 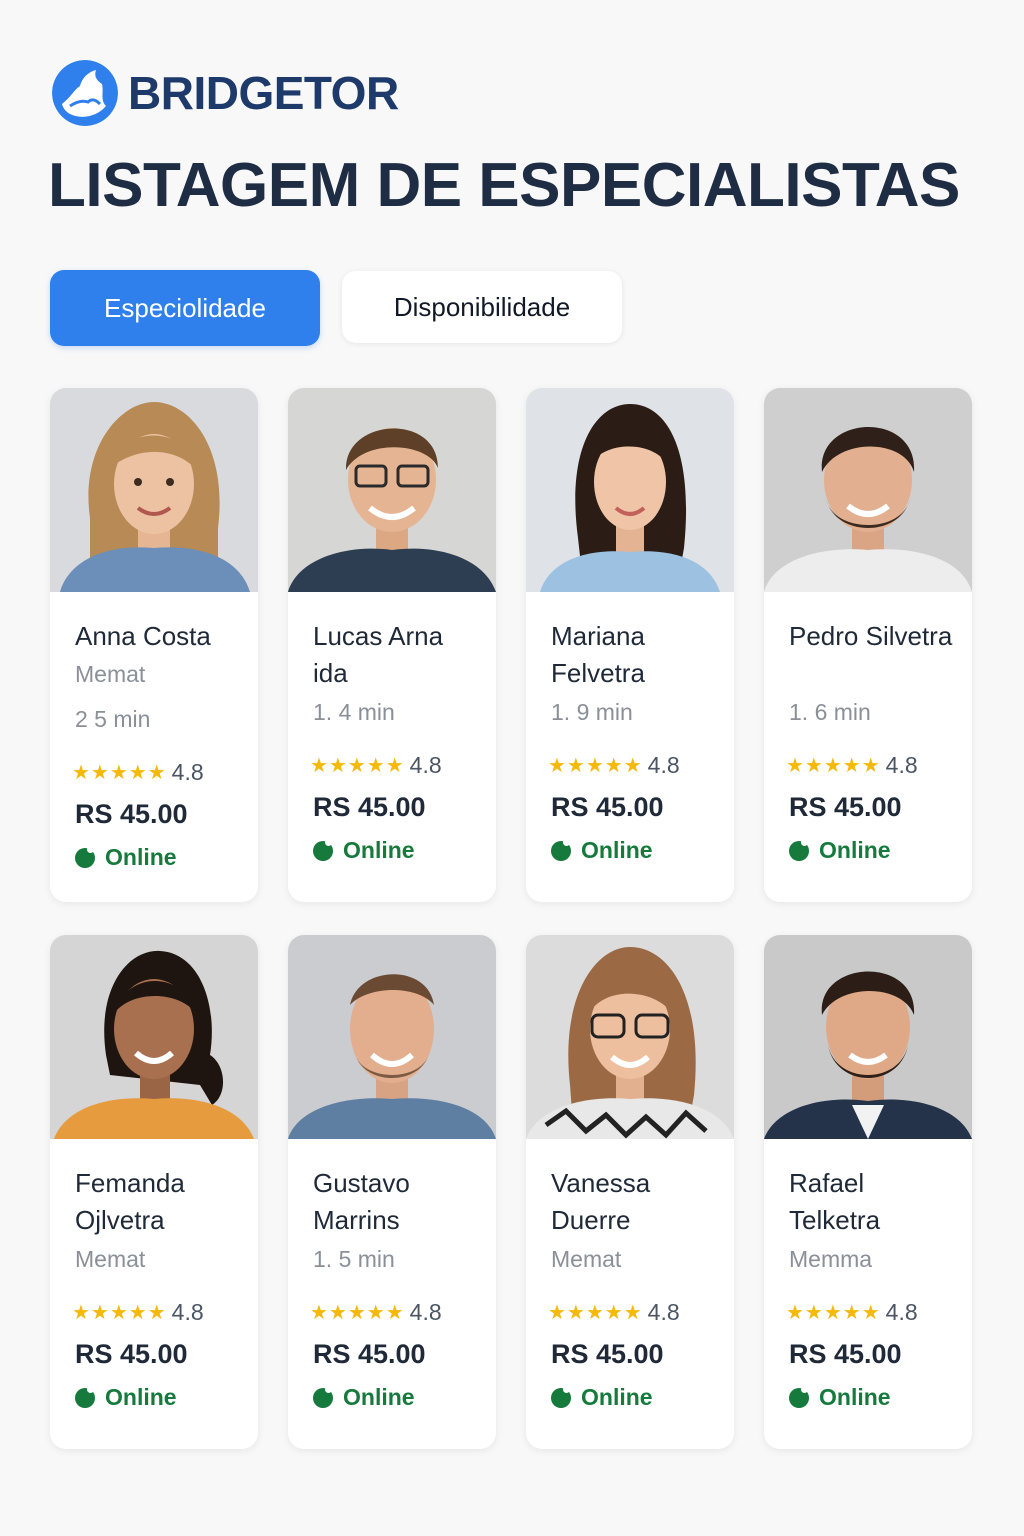 I want to click on specialist-response-time: 2 5 min, so click(x=113, y=719).